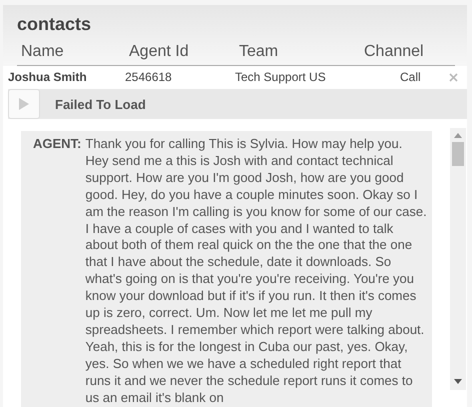  I want to click on close-icon, so click(453, 77).